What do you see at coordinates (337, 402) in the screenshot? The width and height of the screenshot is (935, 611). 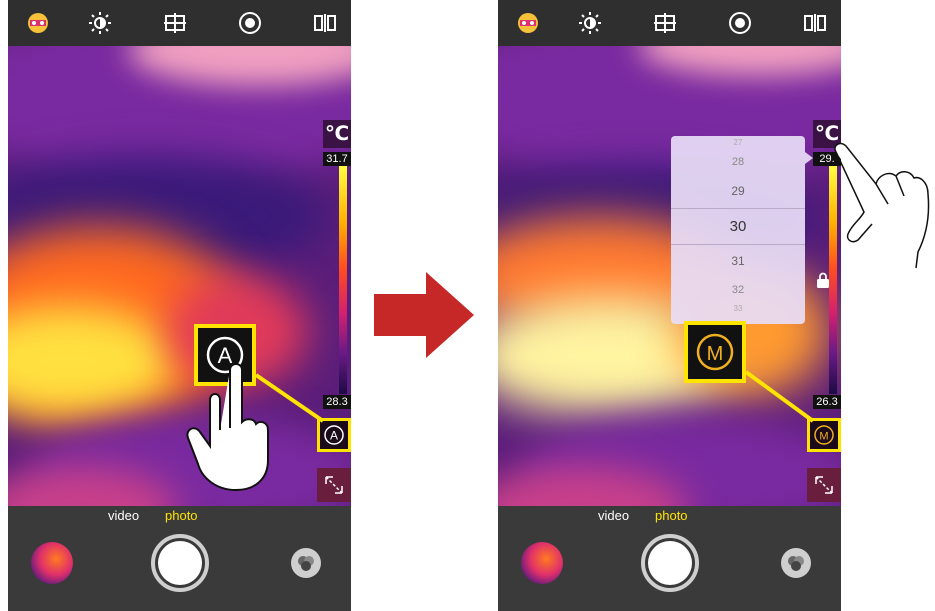 I see `scale-min-value: 28.3` at bounding box center [337, 402].